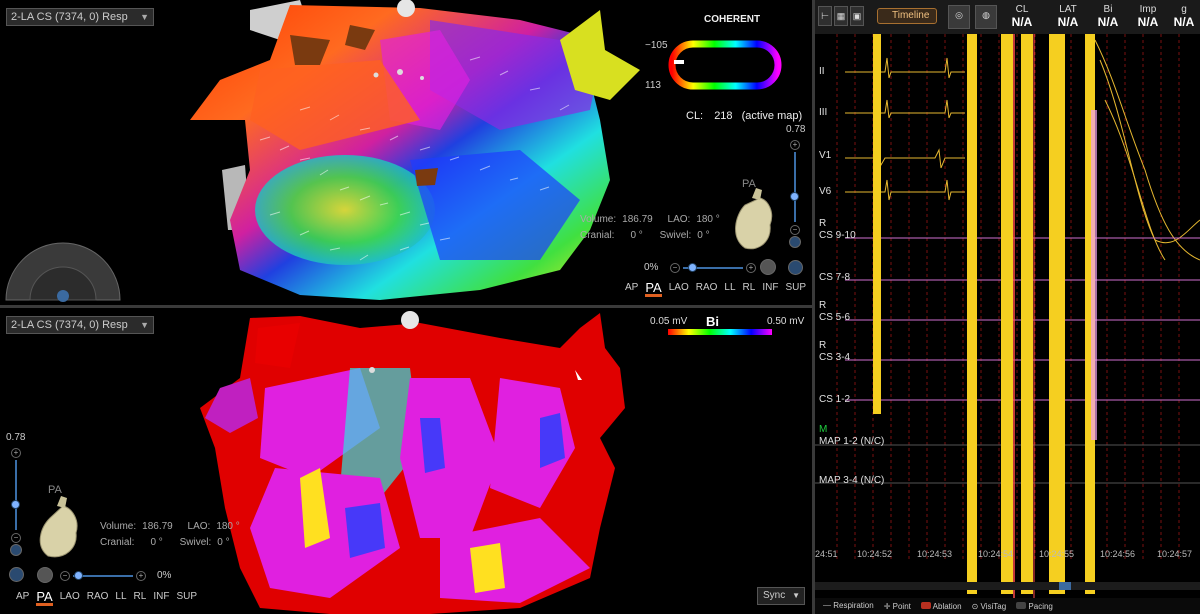  Describe the element at coordinates (907, 16) in the screenshot. I see `timeline-button: Timeline` at that location.